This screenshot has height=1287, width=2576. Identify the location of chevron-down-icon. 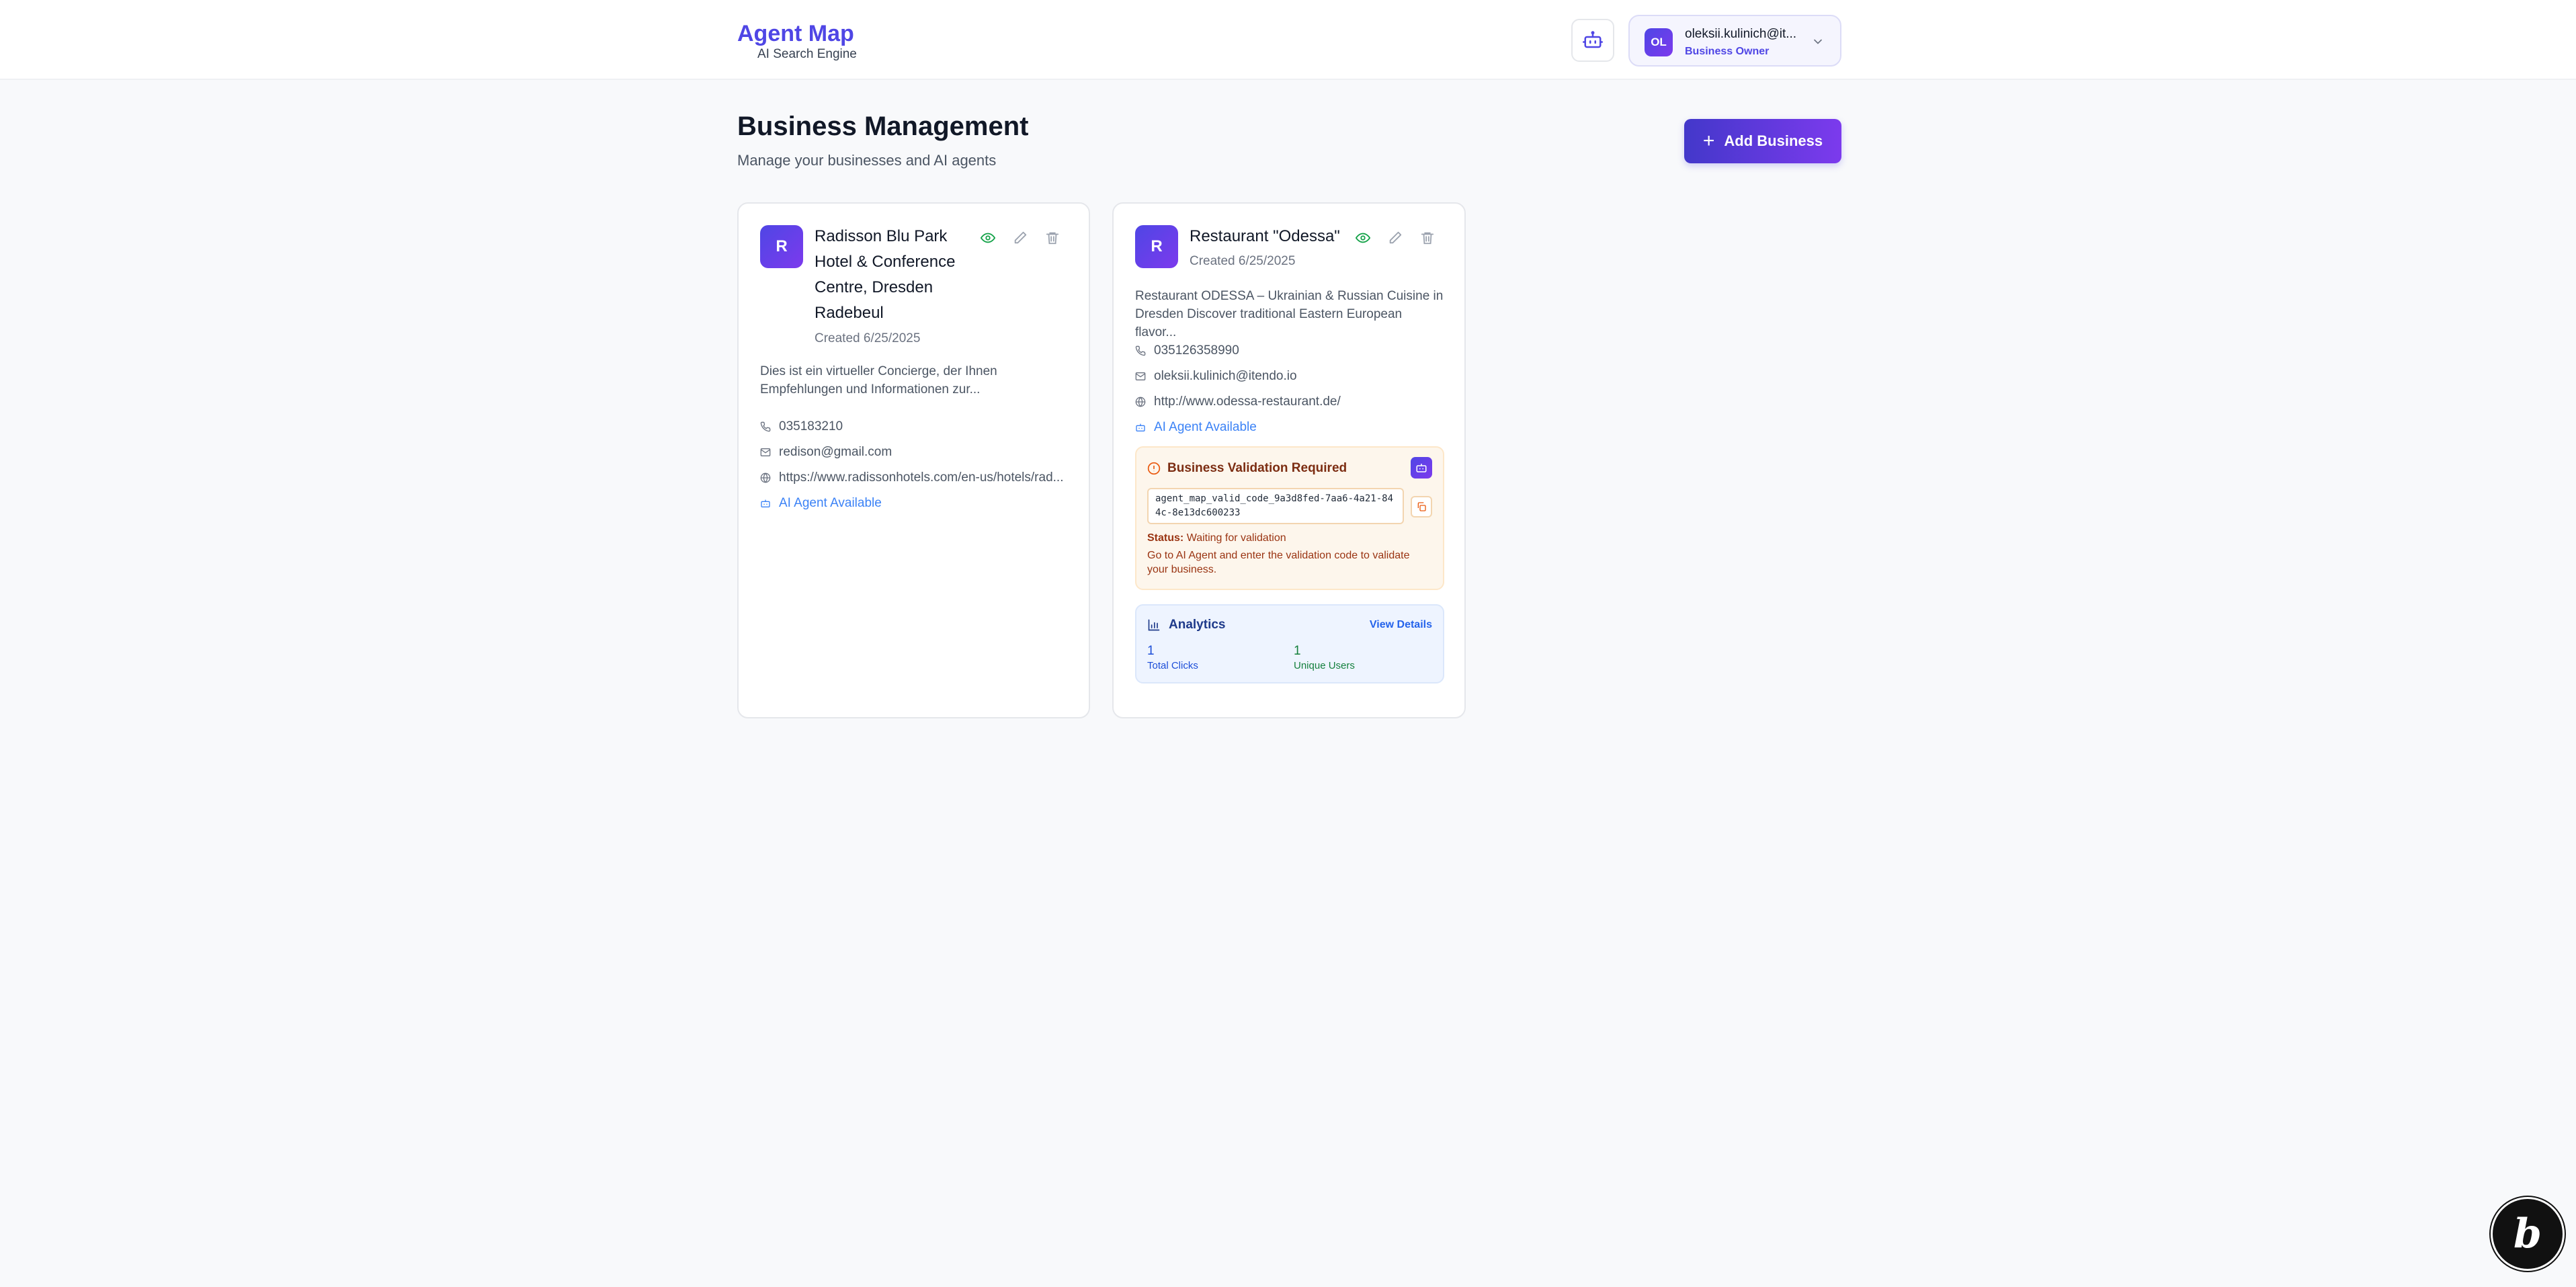
(1818, 41).